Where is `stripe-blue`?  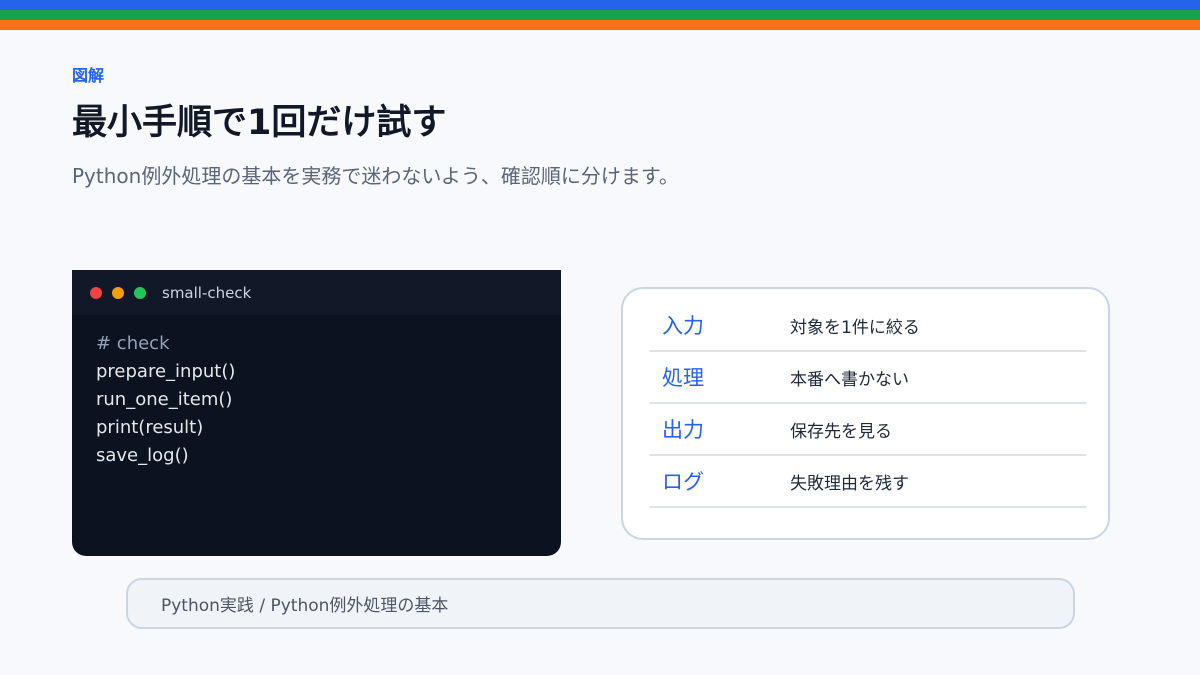 stripe-blue is located at coordinates (600, 5).